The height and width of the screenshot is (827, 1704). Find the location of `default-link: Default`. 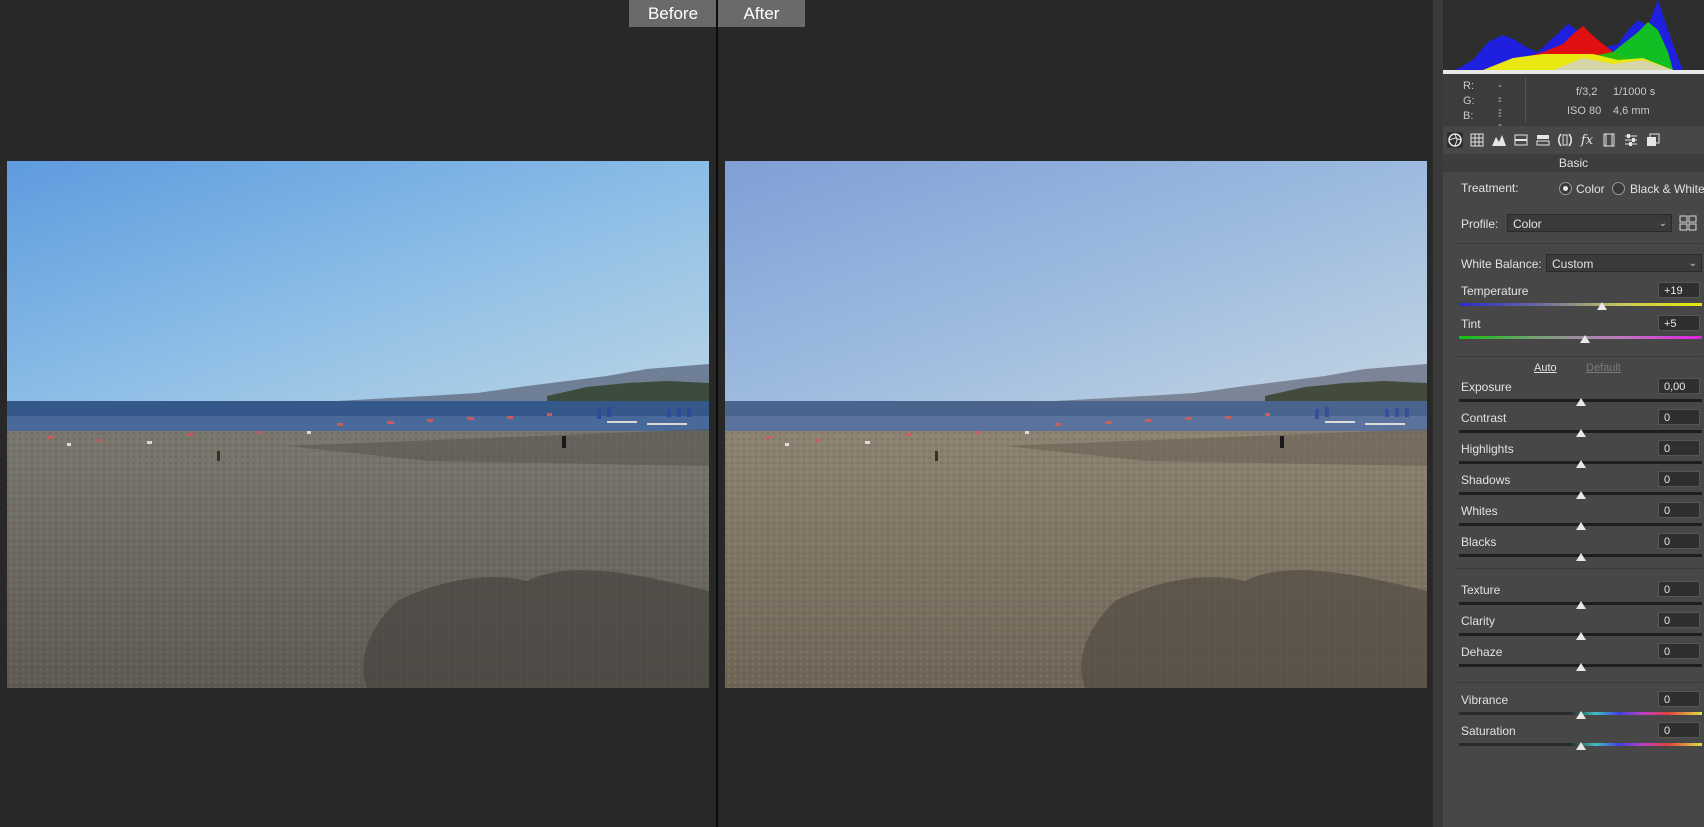

default-link: Default is located at coordinates (1603, 368).